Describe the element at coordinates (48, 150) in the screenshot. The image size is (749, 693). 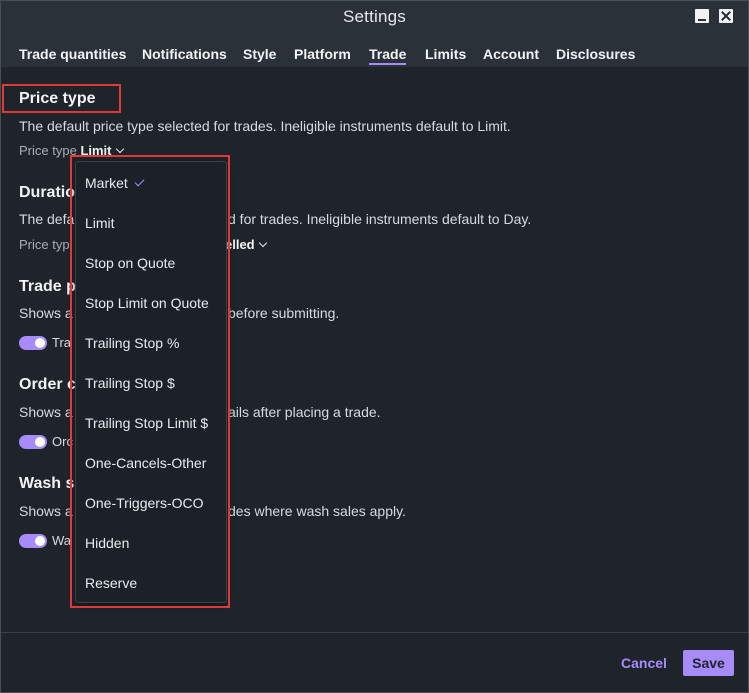
I see `price-type-label: Price type` at that location.